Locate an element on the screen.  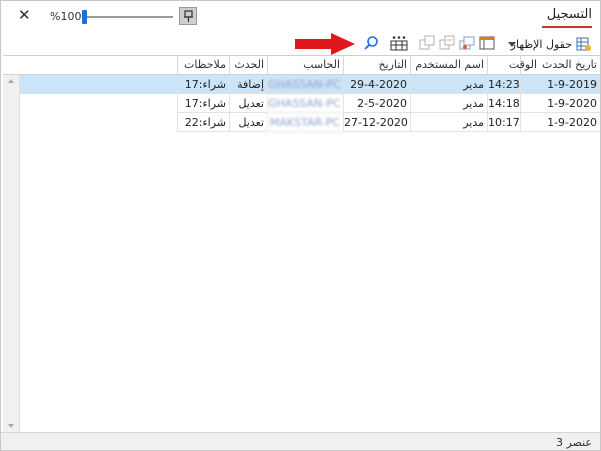
zoom-slider is located at coordinates (128, 17).